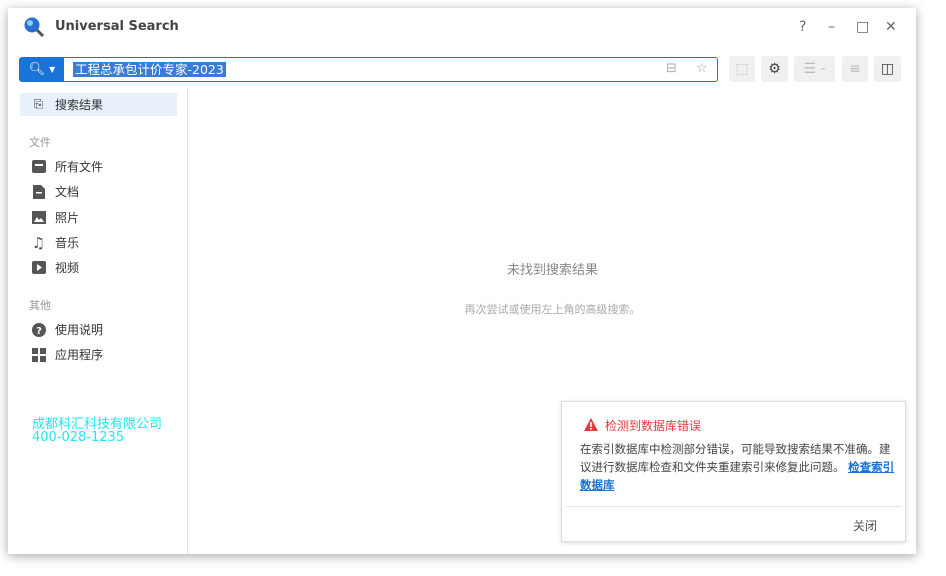 This screenshot has height=576, width=946. Describe the element at coordinates (368, 69) in the screenshot. I see `search-bar: 🔍︎ ▼ 工程总承包计价专家-2023 ⊟ ☆` at that location.